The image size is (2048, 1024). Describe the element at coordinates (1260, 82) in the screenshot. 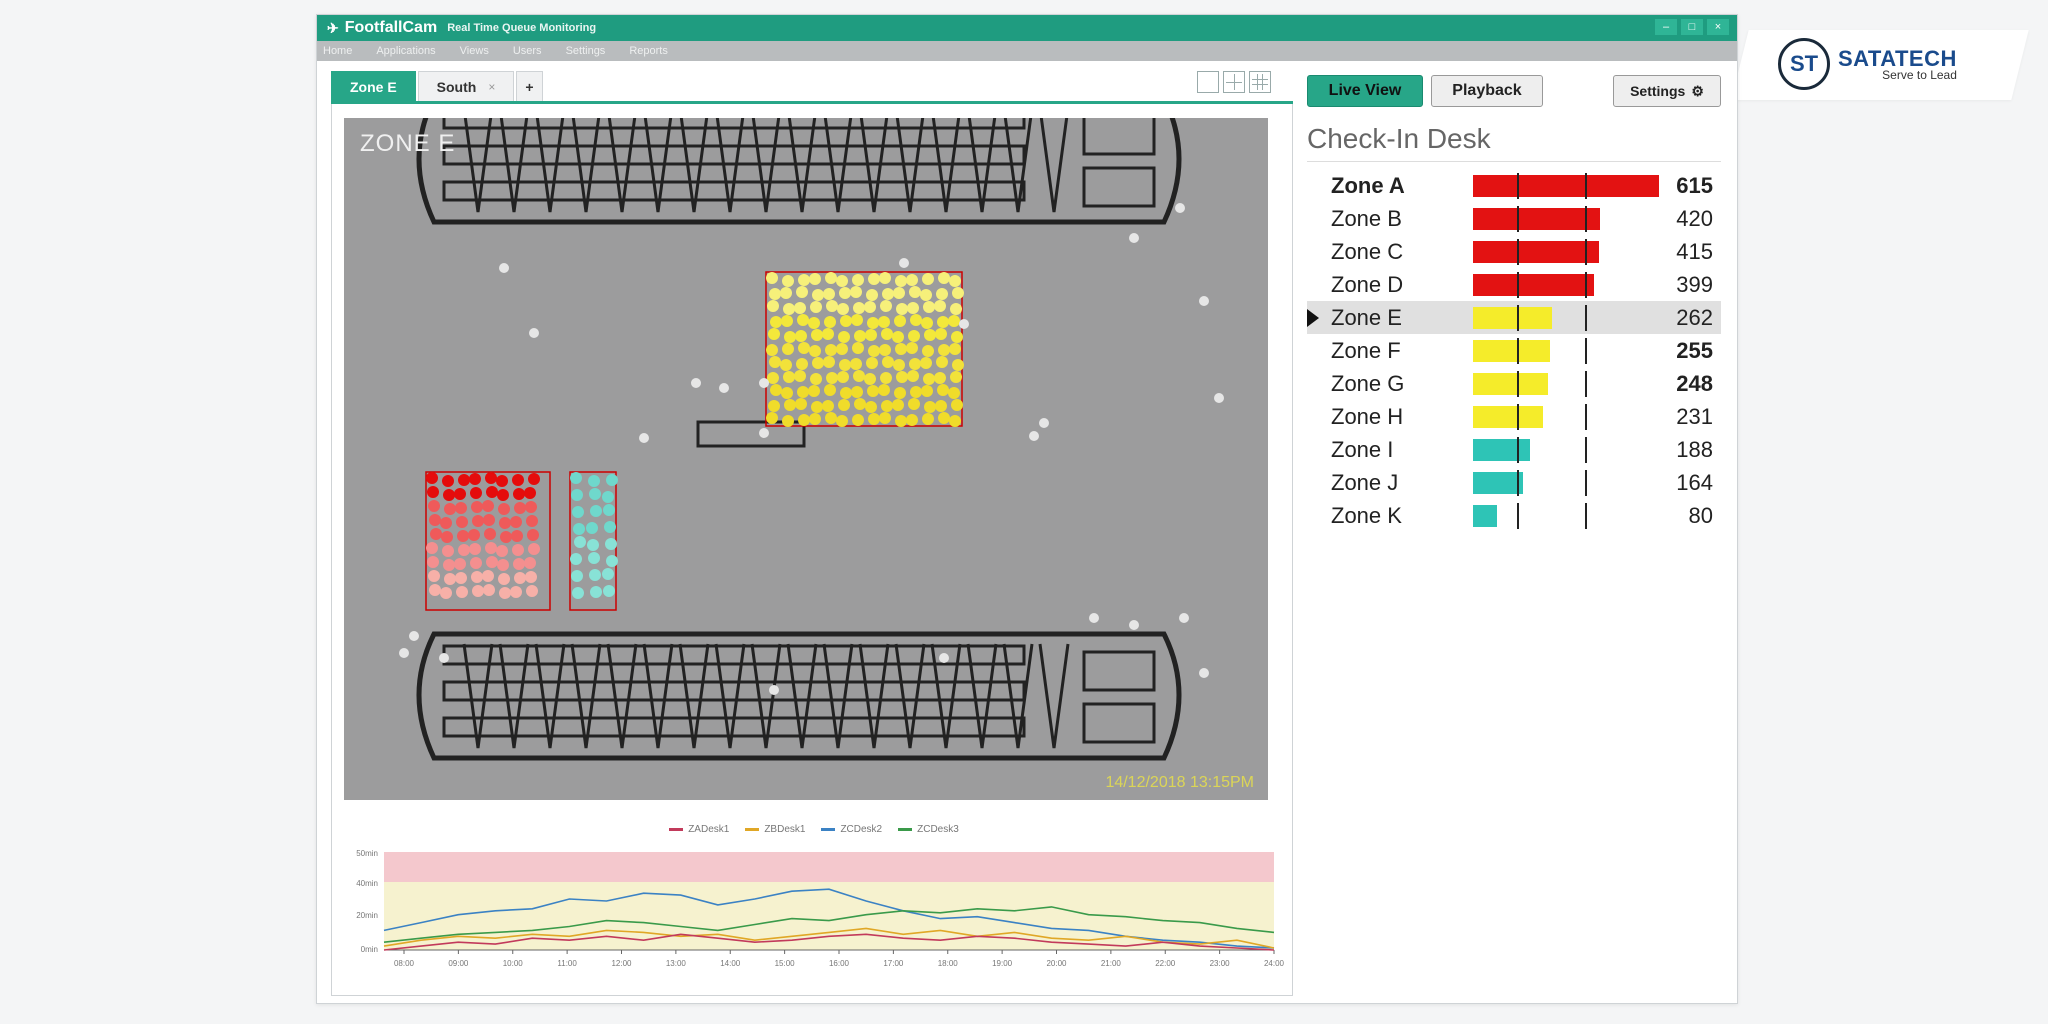

I see `layout-grid9-icon` at that location.